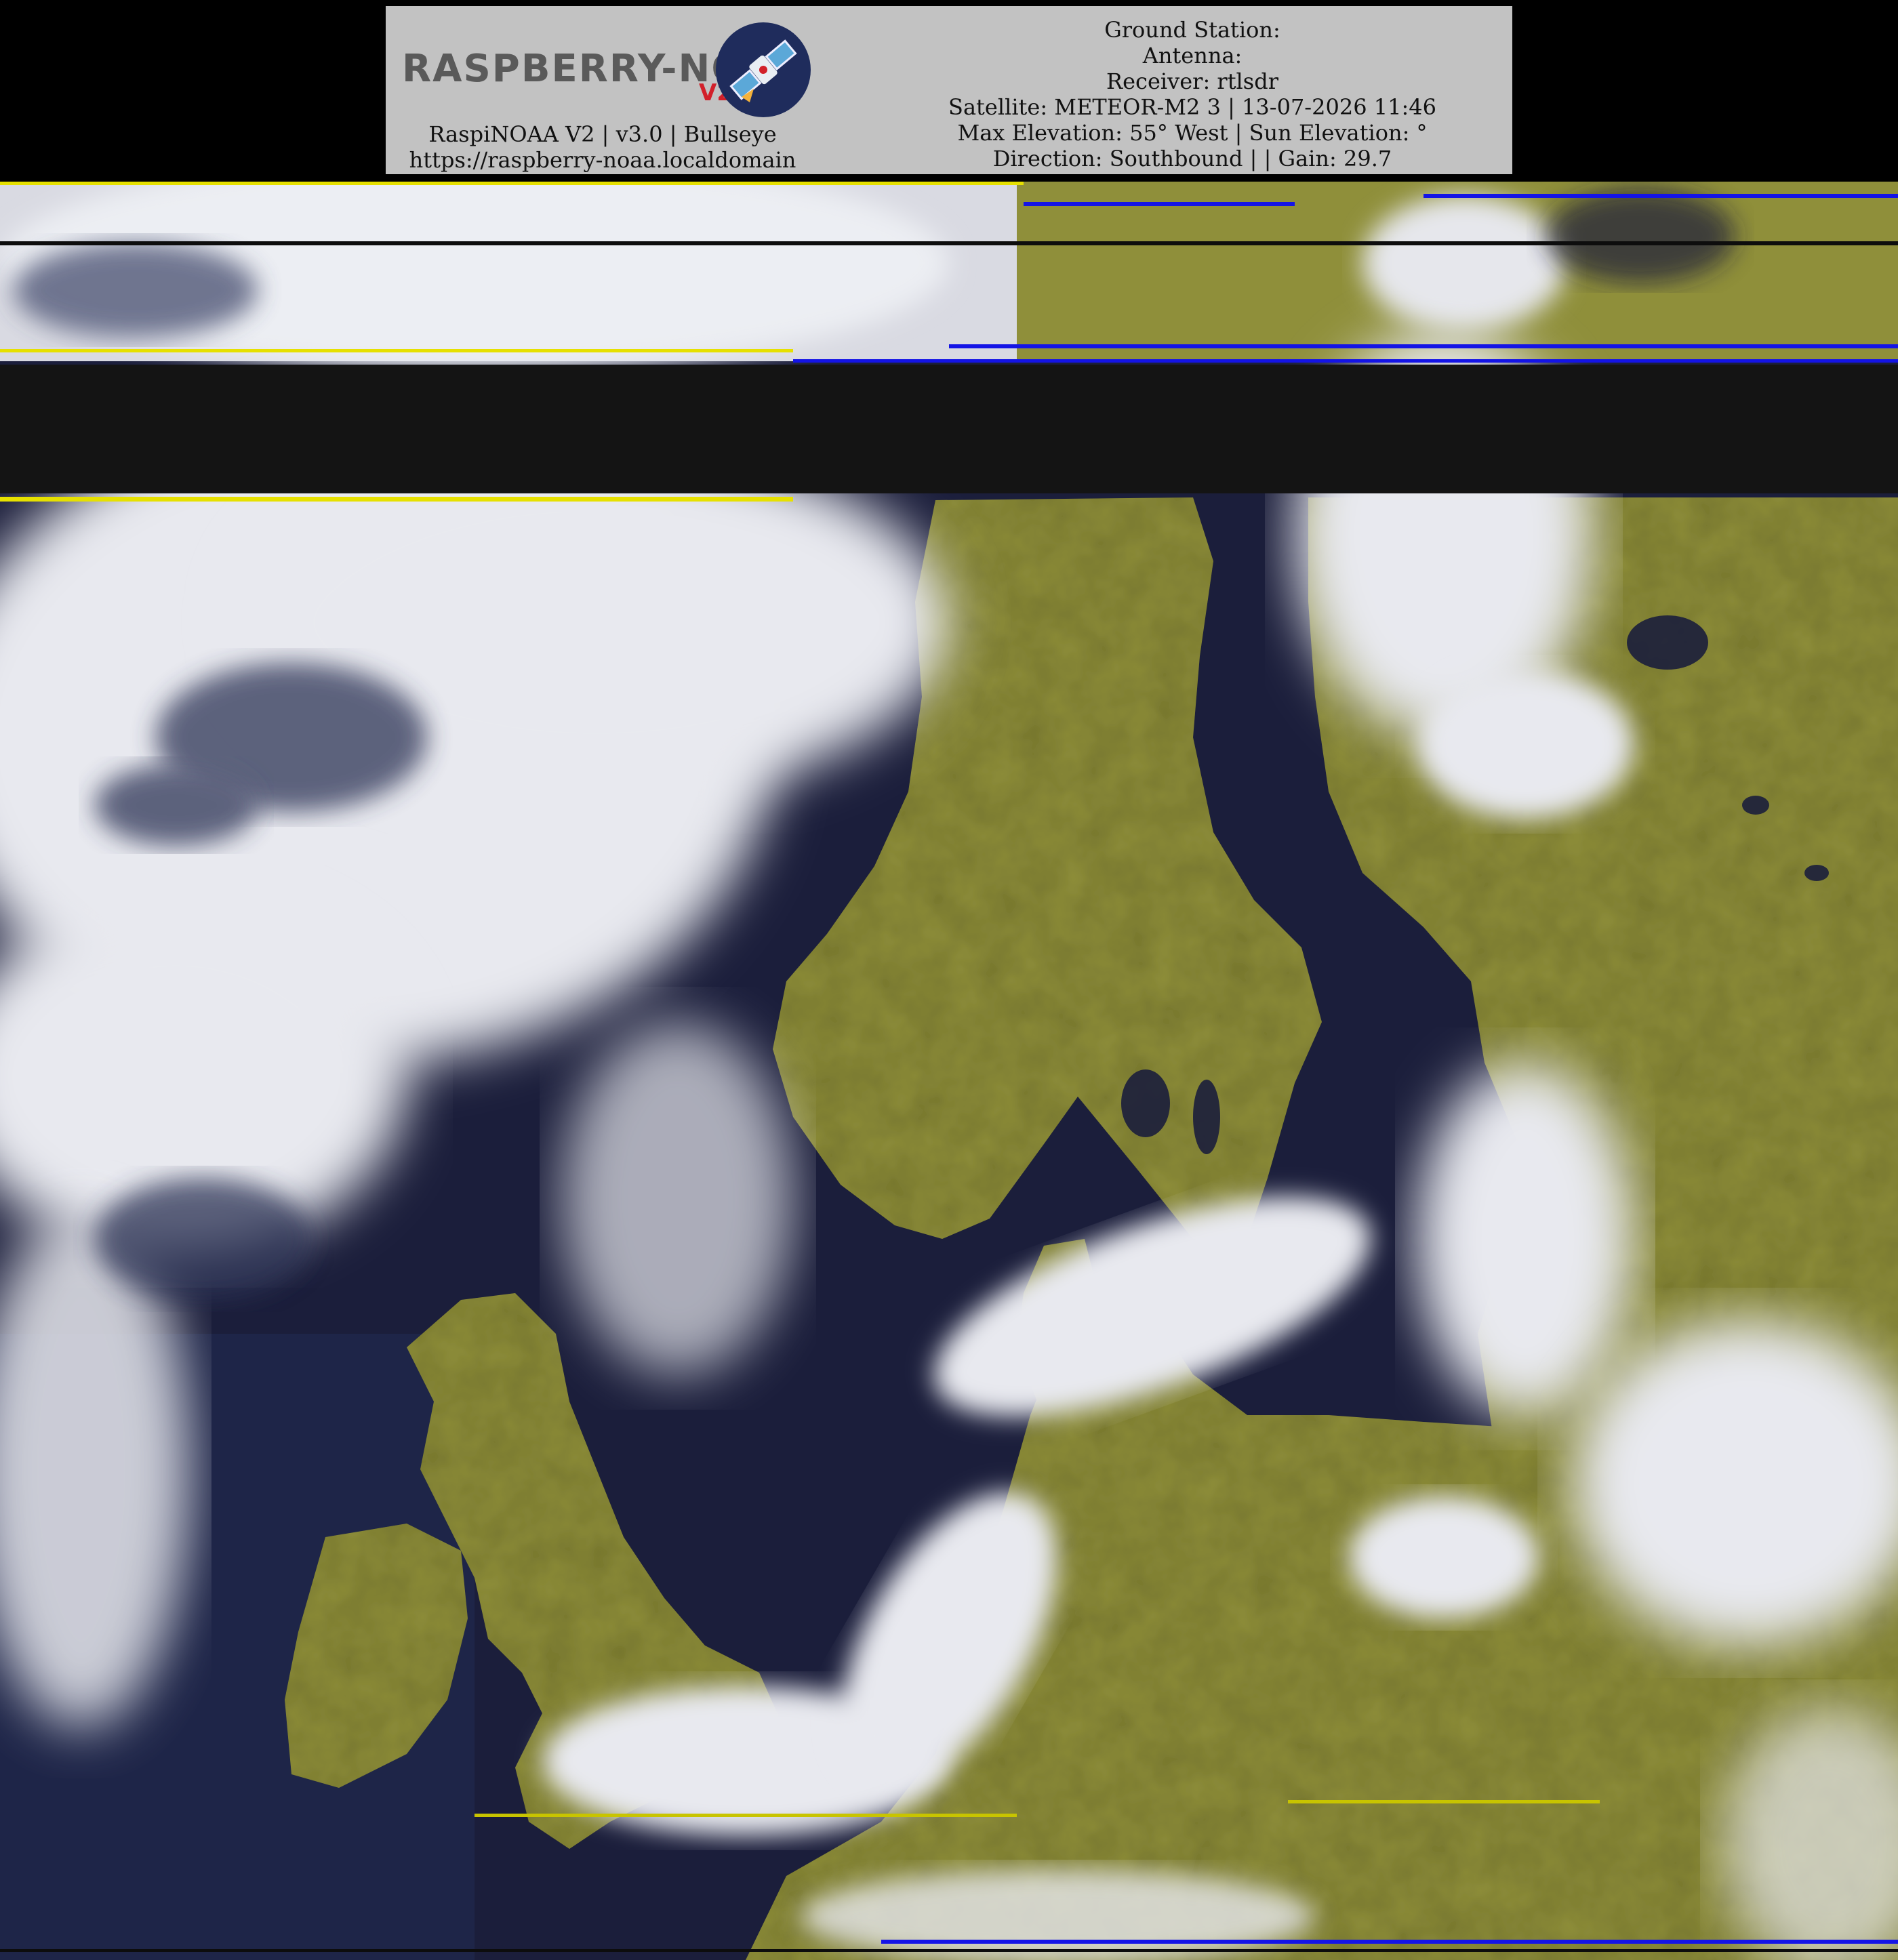  What do you see at coordinates (602, 134) in the screenshot?
I see `software-version-line: RaspiNOAA V2 | v3.0 | Bullseye` at bounding box center [602, 134].